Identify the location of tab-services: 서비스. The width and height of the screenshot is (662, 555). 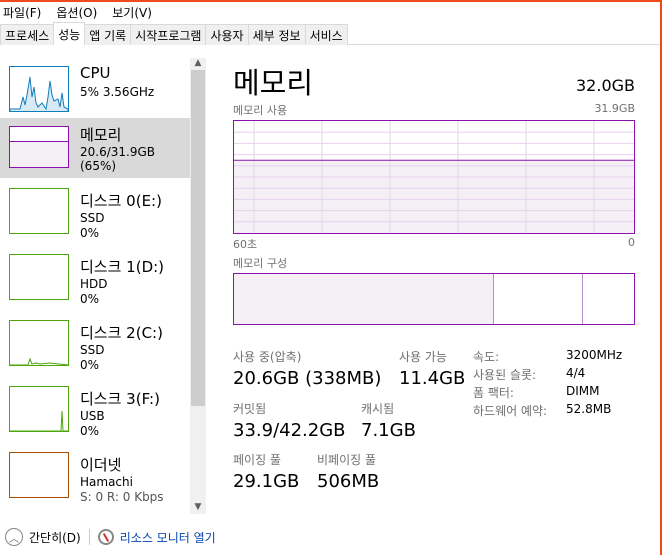
(326, 34).